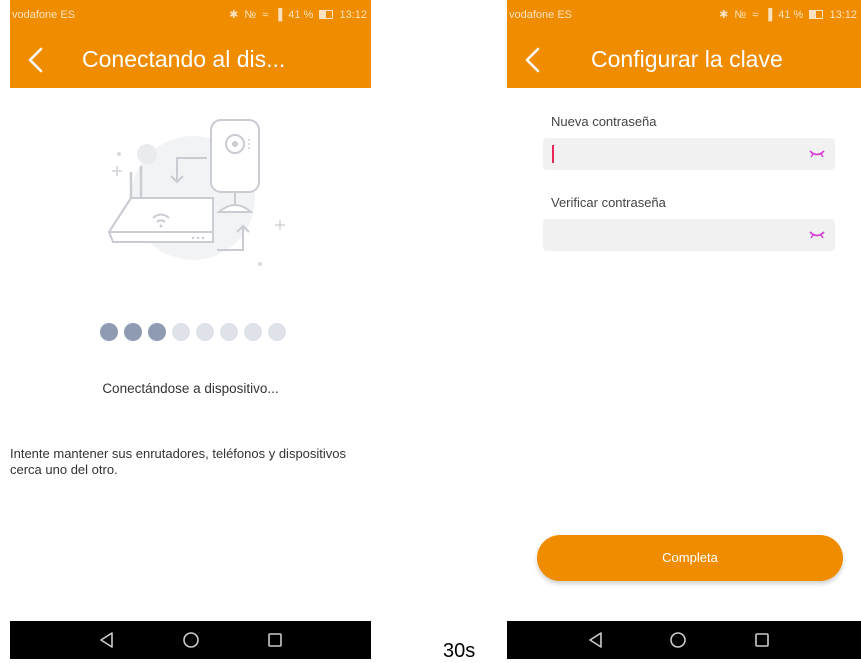 This screenshot has height=663, width=861. Describe the element at coordinates (553, 154) in the screenshot. I see `text-cursor` at that location.